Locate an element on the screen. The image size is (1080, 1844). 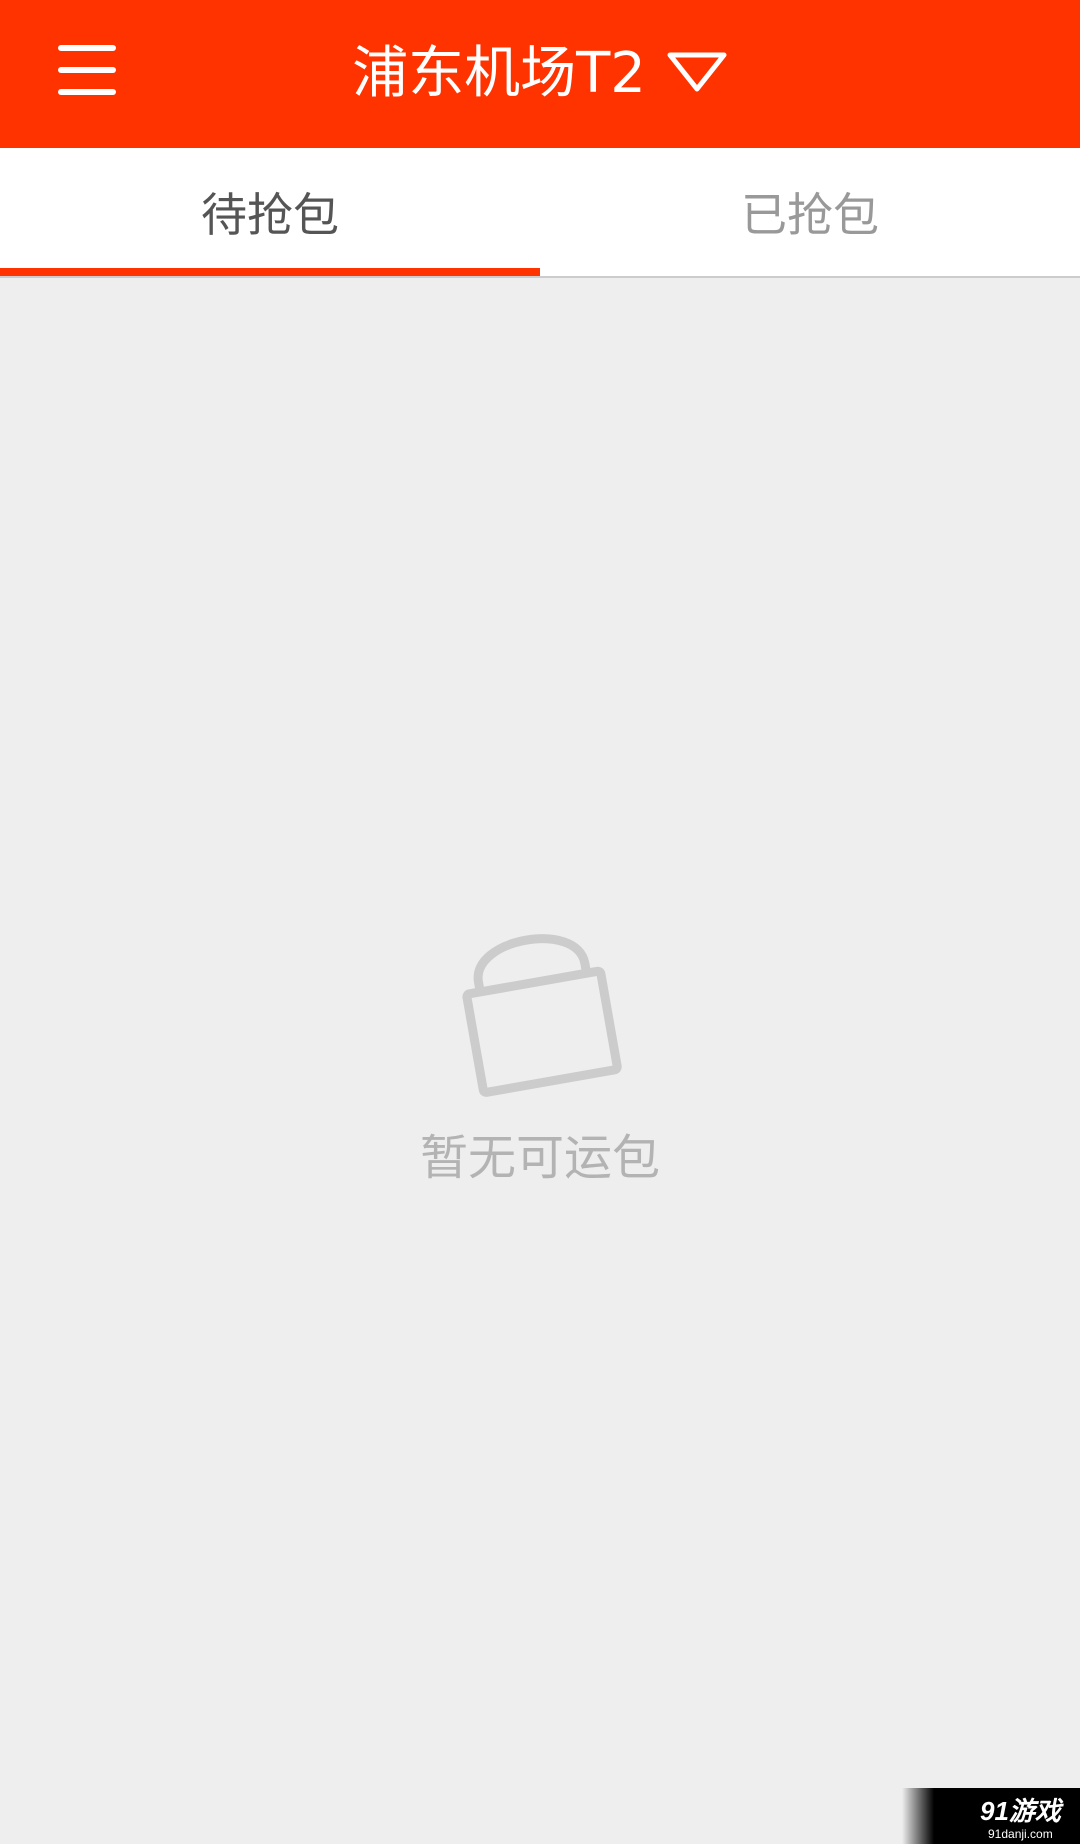
hamburger-menu-icon is located at coordinates (103, 74).